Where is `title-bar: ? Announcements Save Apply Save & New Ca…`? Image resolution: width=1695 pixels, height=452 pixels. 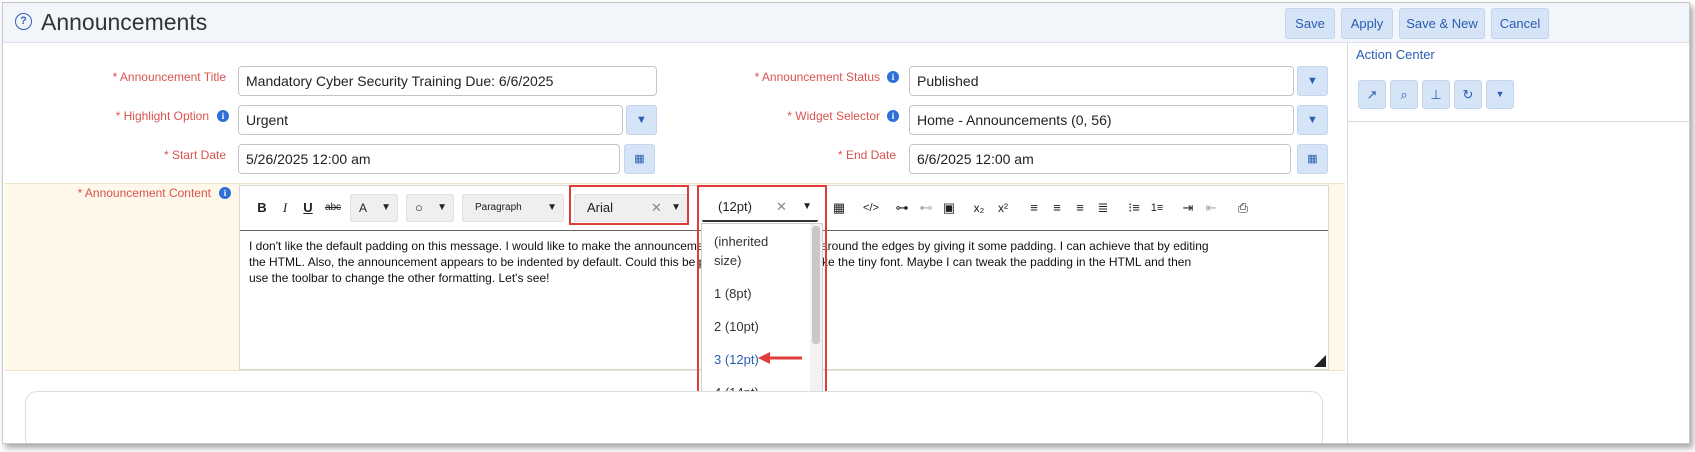
title-bar: ? Announcements Save Apply Save & New Ca… is located at coordinates (846, 23).